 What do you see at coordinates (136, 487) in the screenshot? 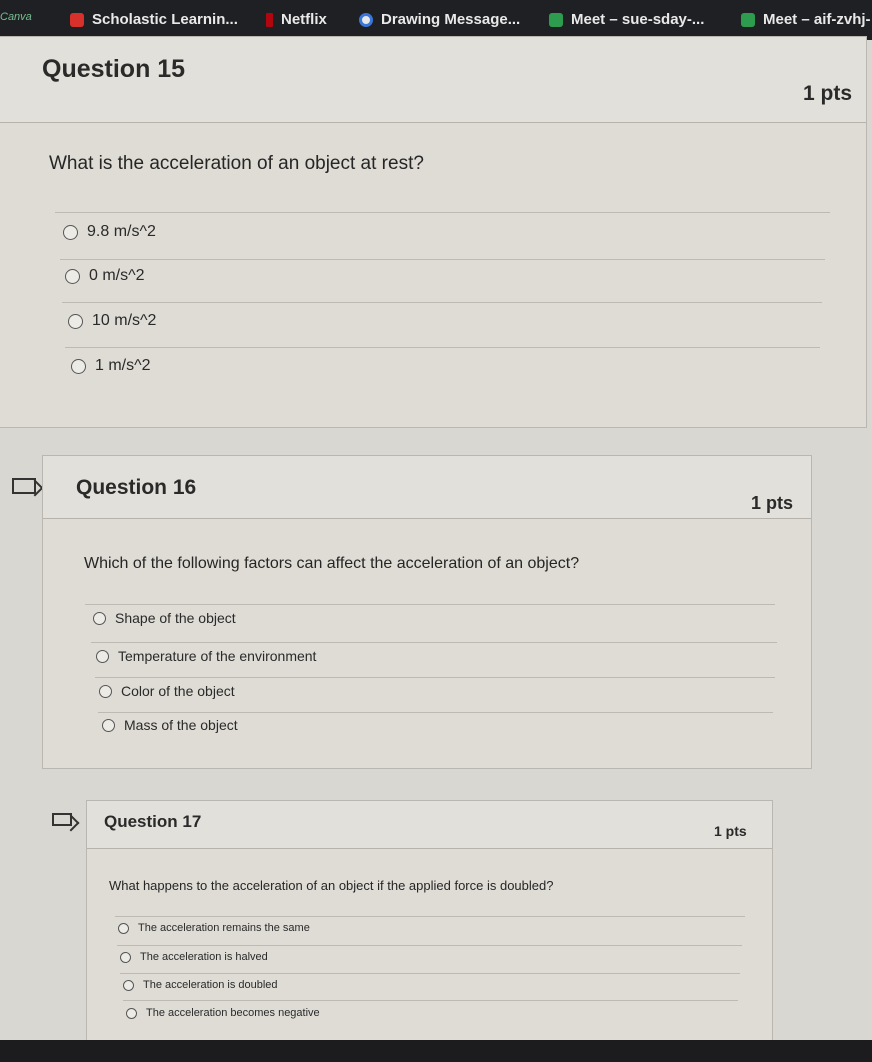
I see `question-title: Question 16` at bounding box center [136, 487].